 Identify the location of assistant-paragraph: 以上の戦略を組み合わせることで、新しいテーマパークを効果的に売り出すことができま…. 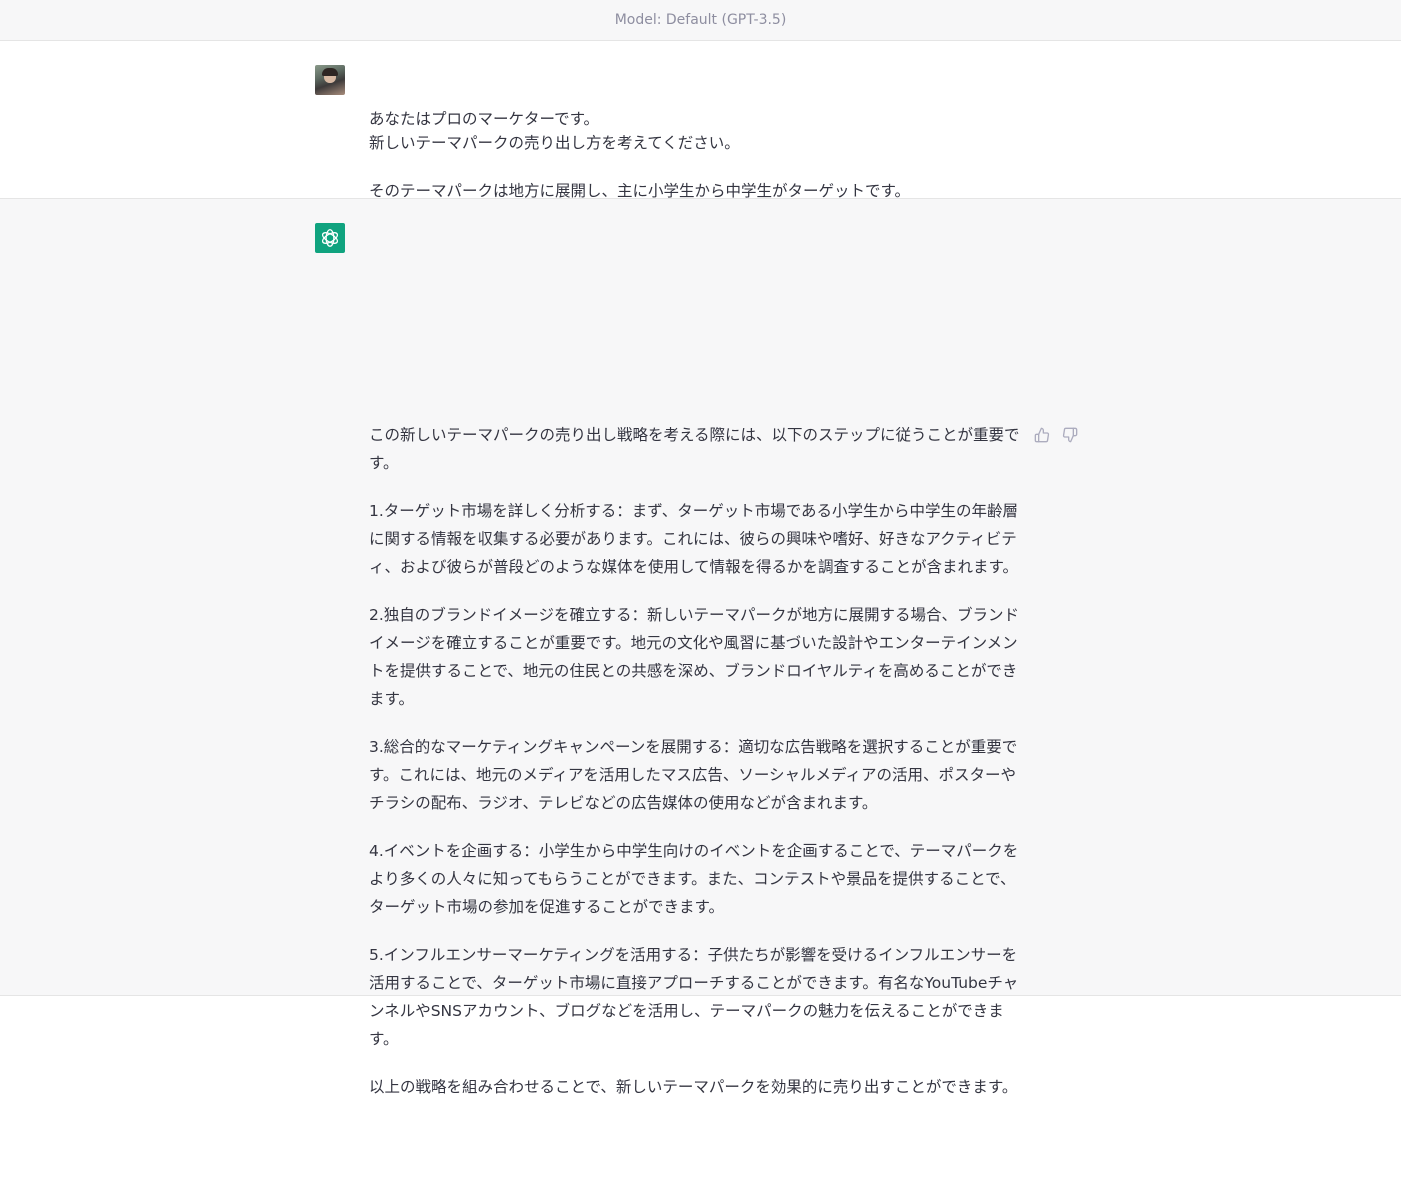
(693, 1087).